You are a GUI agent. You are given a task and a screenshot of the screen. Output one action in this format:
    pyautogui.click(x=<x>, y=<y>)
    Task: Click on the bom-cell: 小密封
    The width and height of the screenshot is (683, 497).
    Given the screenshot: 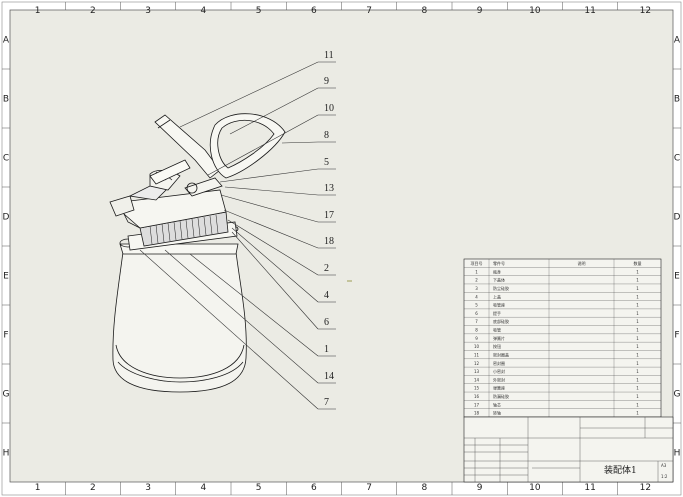 What is the action you would take?
    pyautogui.click(x=499, y=371)
    